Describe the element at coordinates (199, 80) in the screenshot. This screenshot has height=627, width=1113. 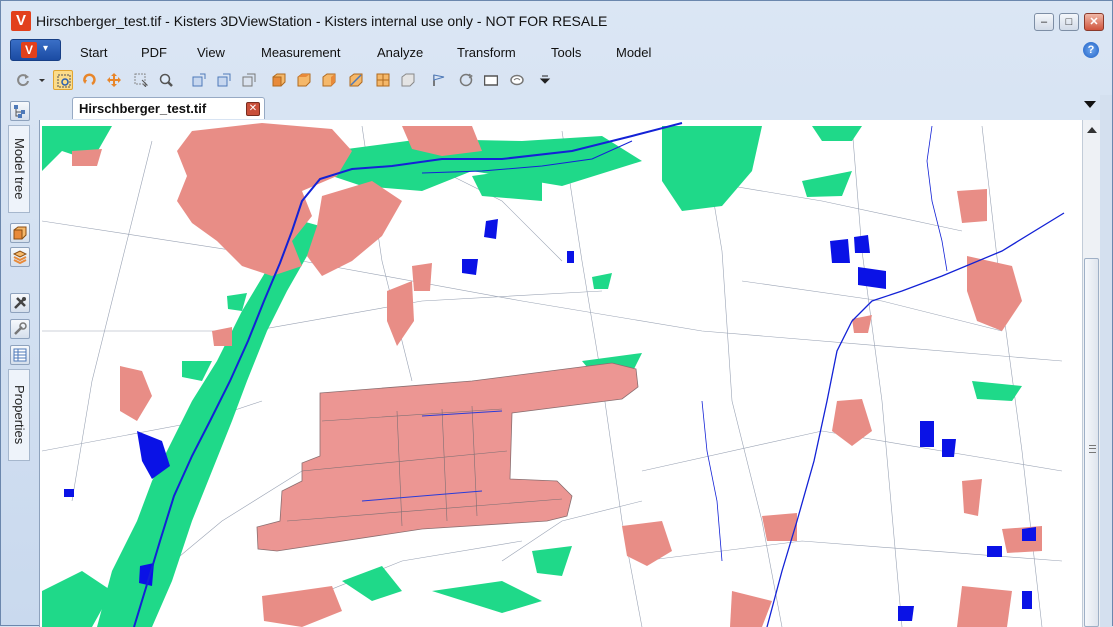
I see `fit-icon` at that location.